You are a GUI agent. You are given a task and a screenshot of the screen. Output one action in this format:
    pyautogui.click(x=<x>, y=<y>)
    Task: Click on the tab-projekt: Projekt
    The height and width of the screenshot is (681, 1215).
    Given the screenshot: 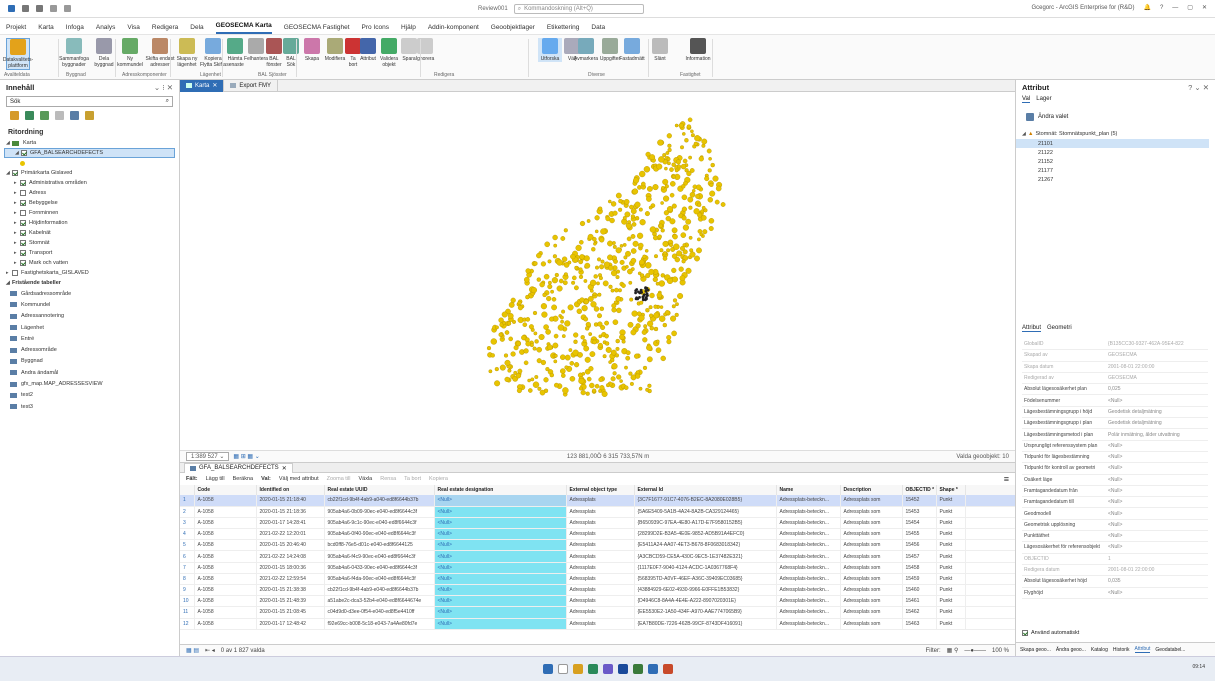 What is the action you would take?
    pyautogui.click(x=16, y=29)
    